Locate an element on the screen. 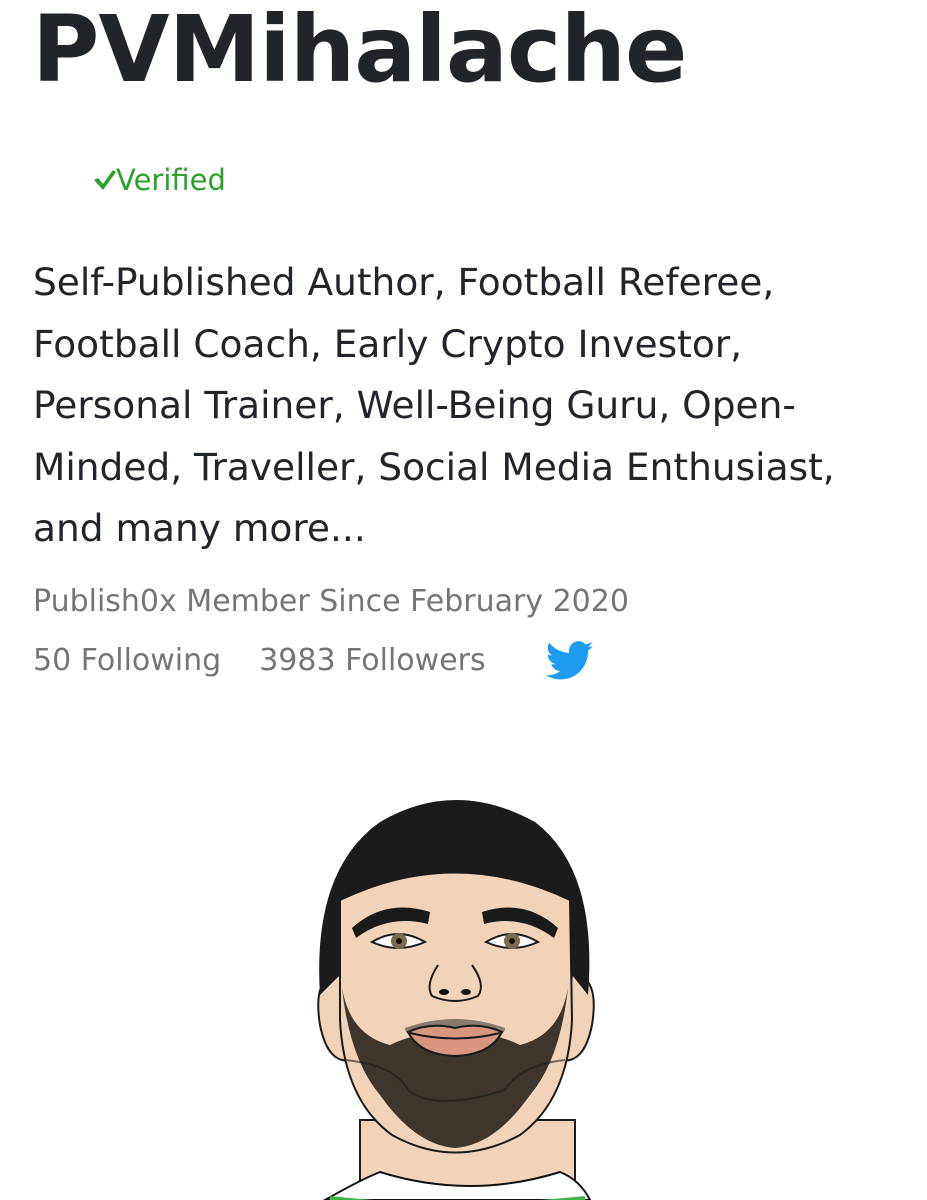 This screenshot has width=927, height=1200. twitter-link is located at coordinates (569, 661).